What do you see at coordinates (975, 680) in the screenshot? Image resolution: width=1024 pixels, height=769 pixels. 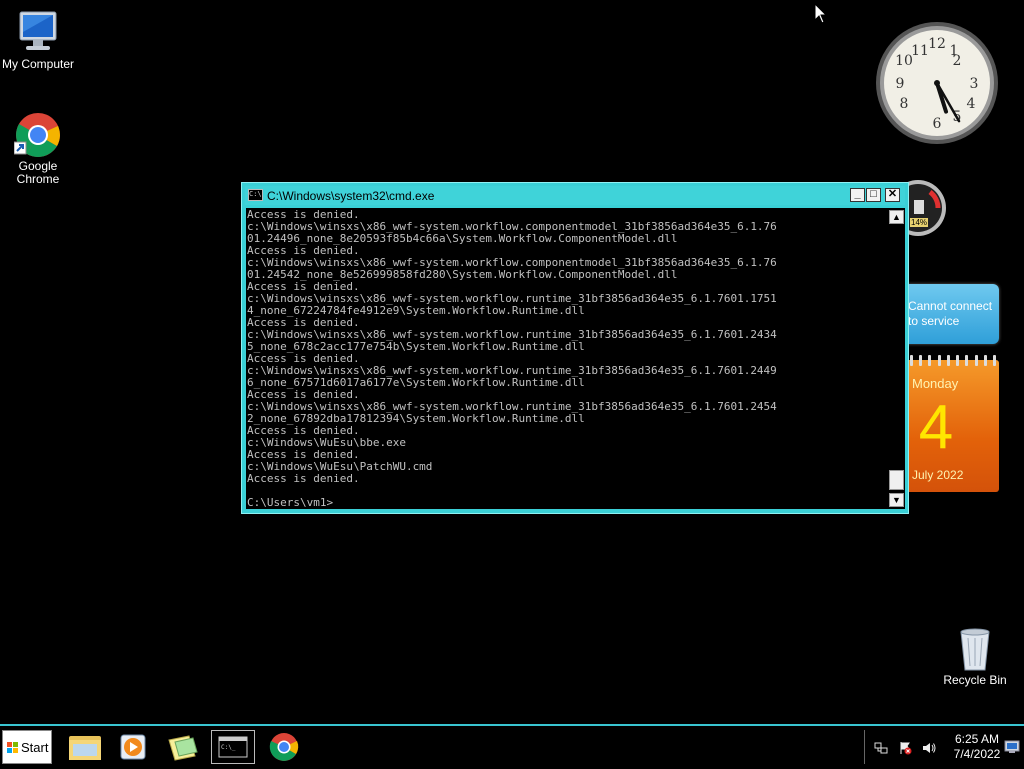 I see `desktop-icon-label: Recycle Bin` at bounding box center [975, 680].